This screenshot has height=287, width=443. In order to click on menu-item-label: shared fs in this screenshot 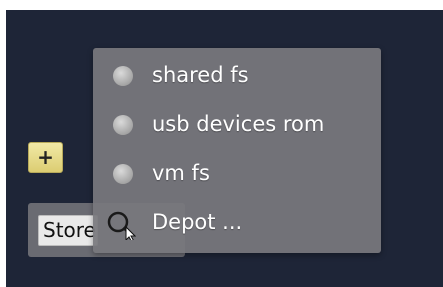, I will do `click(200, 75)`.